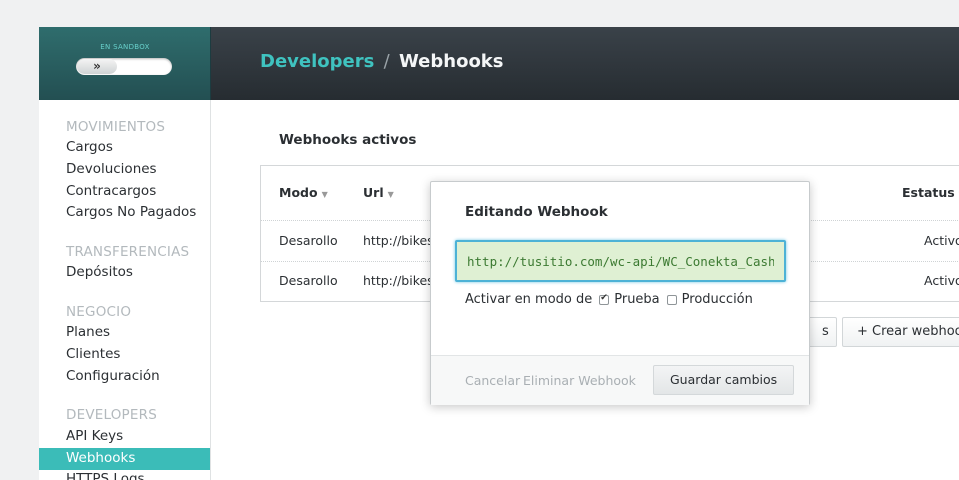 This screenshot has height=480, width=959. Describe the element at coordinates (398, 240) in the screenshot. I see `row-1-url: http://bikes` at that location.